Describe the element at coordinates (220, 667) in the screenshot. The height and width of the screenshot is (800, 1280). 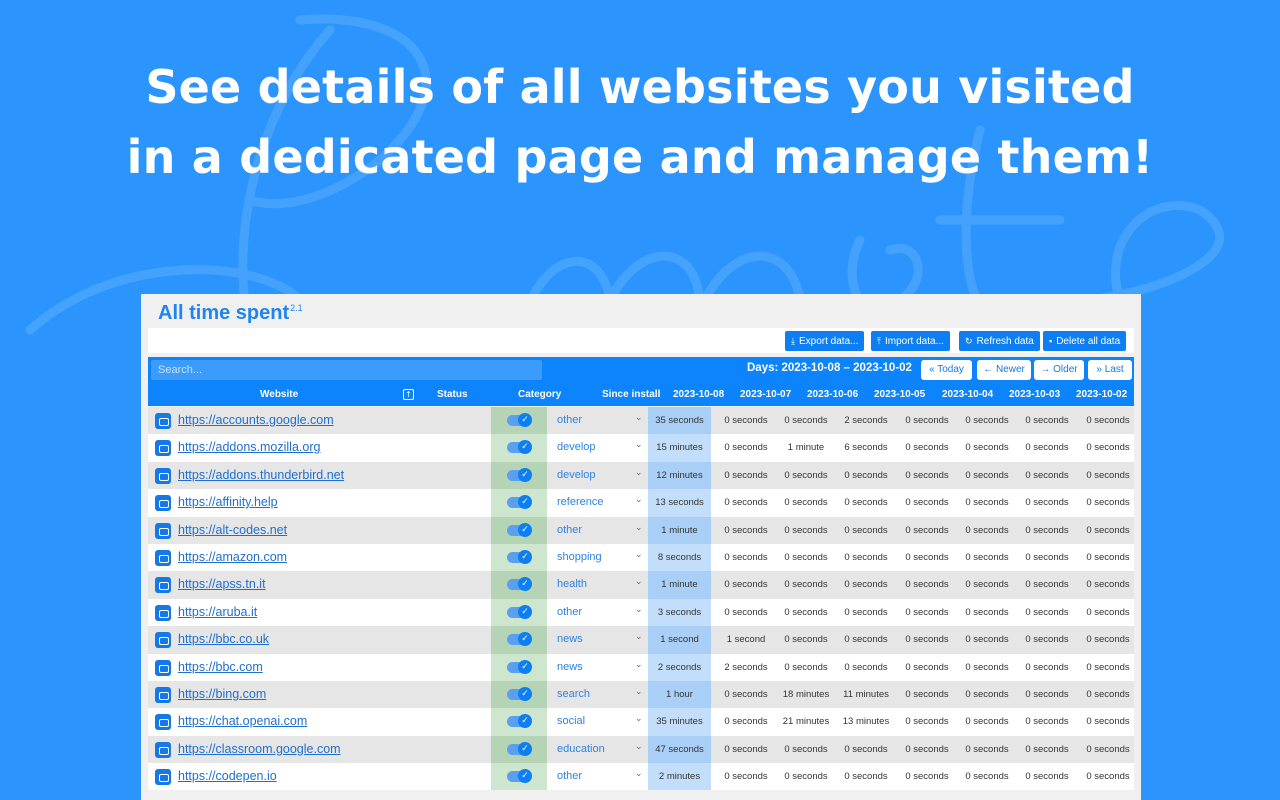
I see `website-link: https://bbc.com` at that location.